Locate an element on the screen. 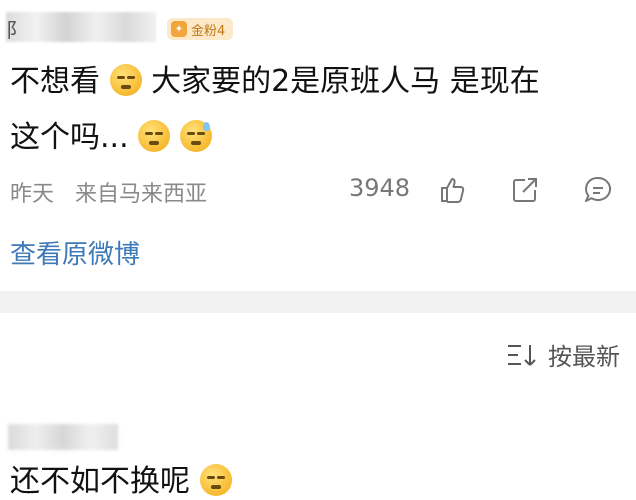 Image resolution: width=636 pixels, height=500 pixels. share-button is located at coordinates (525, 190).